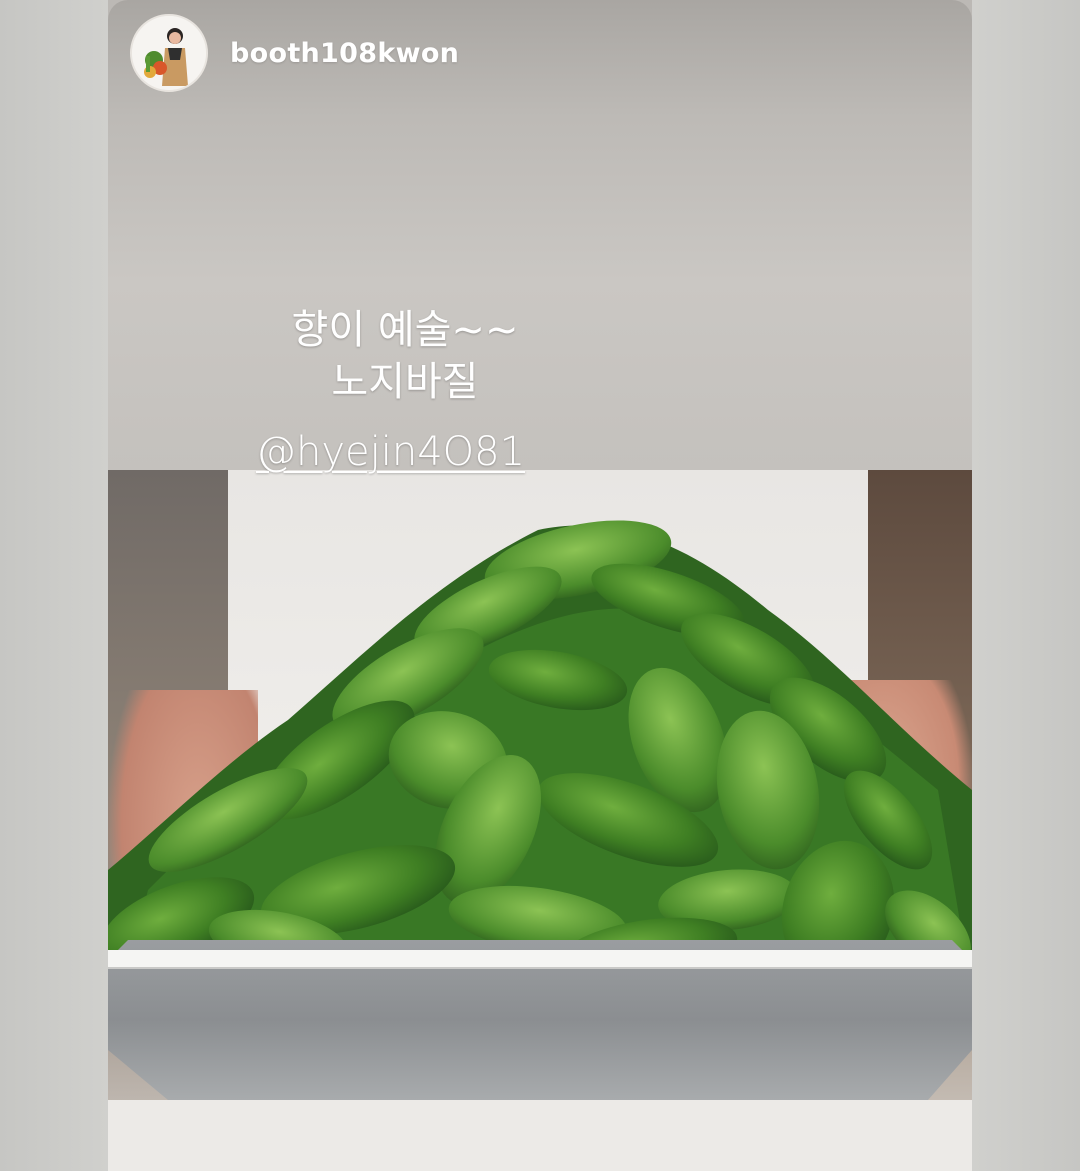  What do you see at coordinates (390, 452) in the screenshot?
I see `mention-tag: @hyejin4O81` at bounding box center [390, 452].